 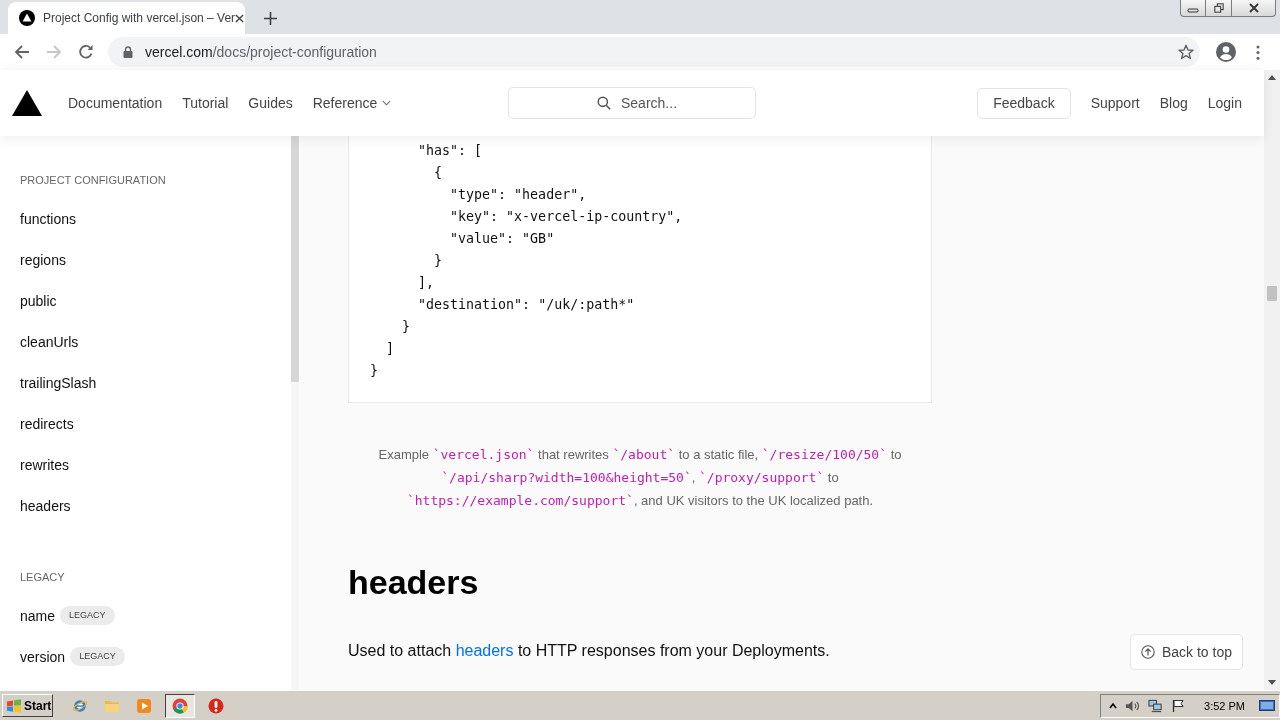 I want to click on more-menu-icon, so click(x=1258, y=52).